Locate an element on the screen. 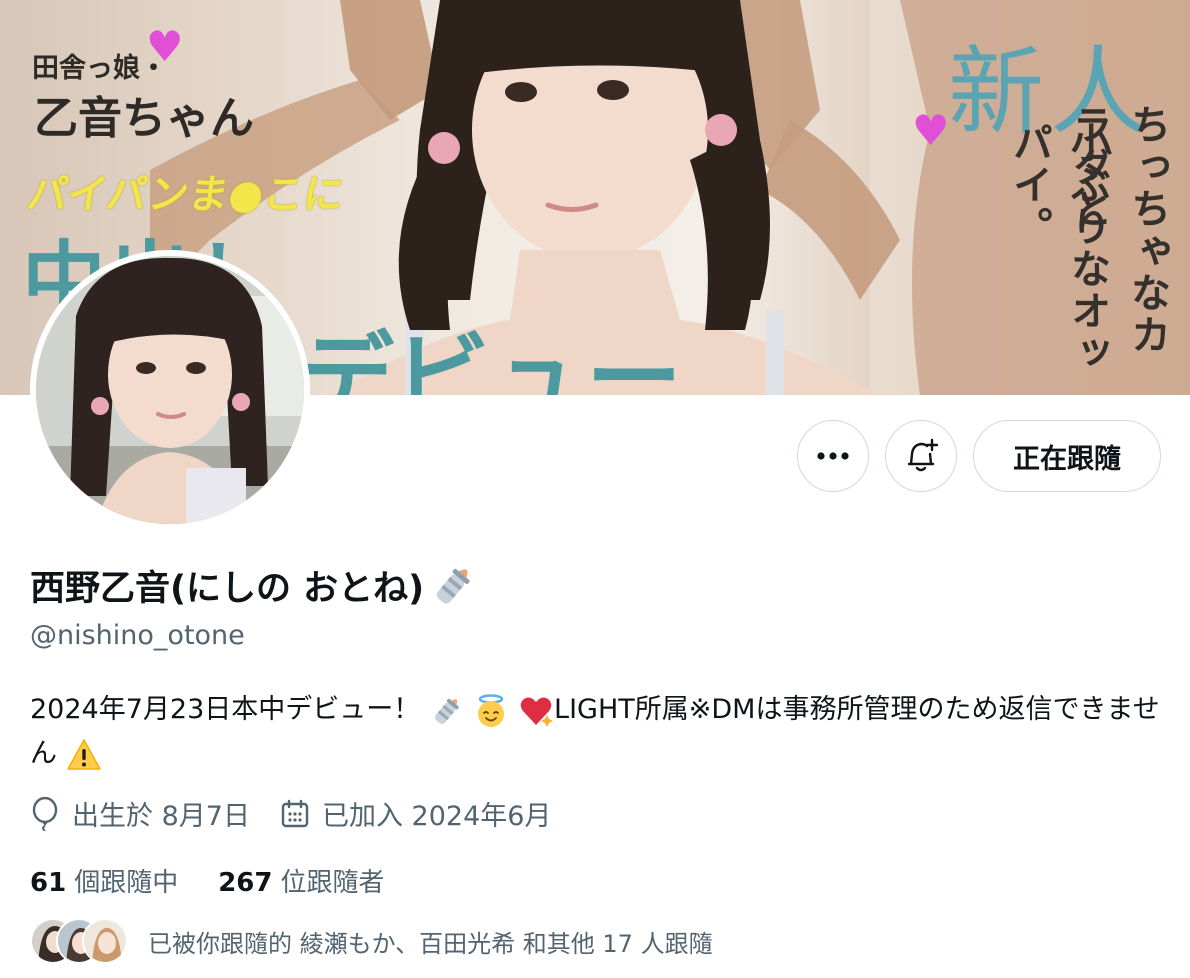 The image size is (1190, 978). following-label: 個跟隨中 is located at coordinates (126, 883).